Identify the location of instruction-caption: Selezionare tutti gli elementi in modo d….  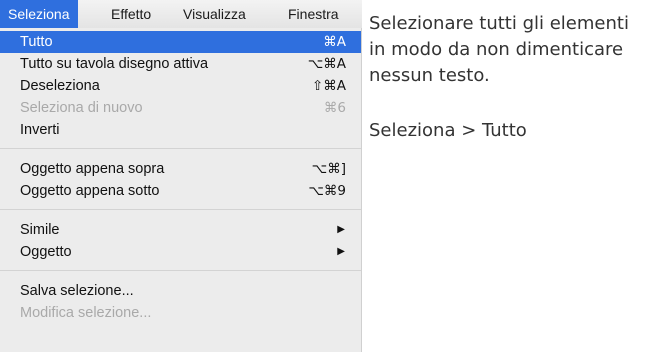
(519, 50).